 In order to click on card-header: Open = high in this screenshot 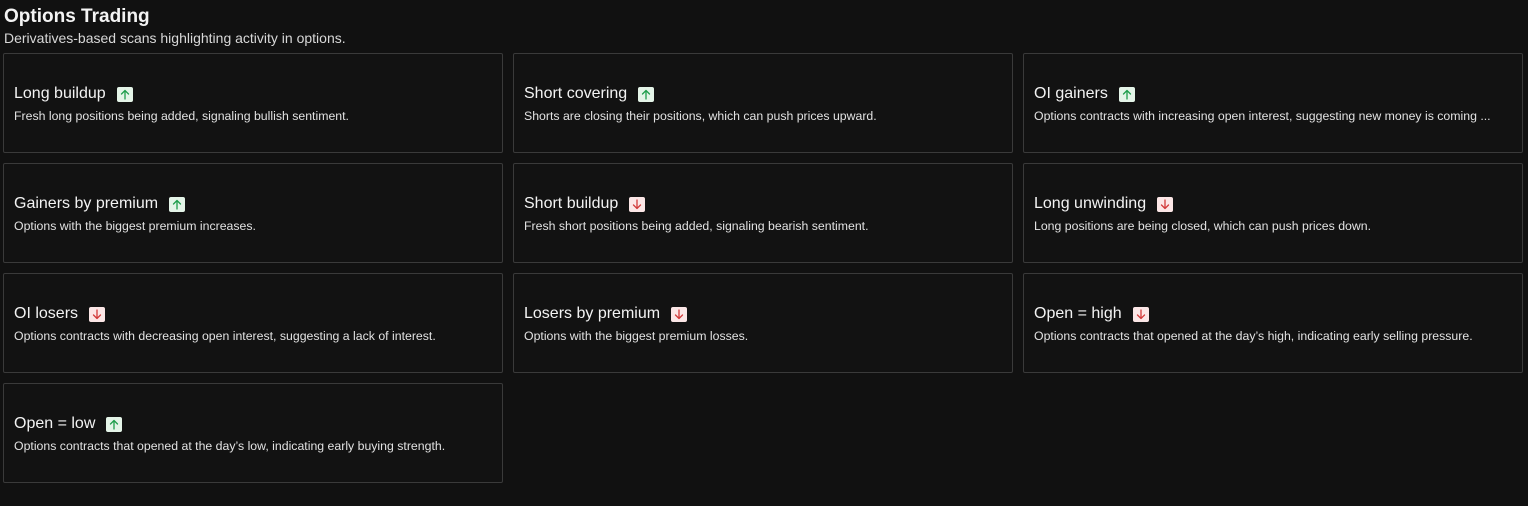, I will do `click(1273, 314)`.